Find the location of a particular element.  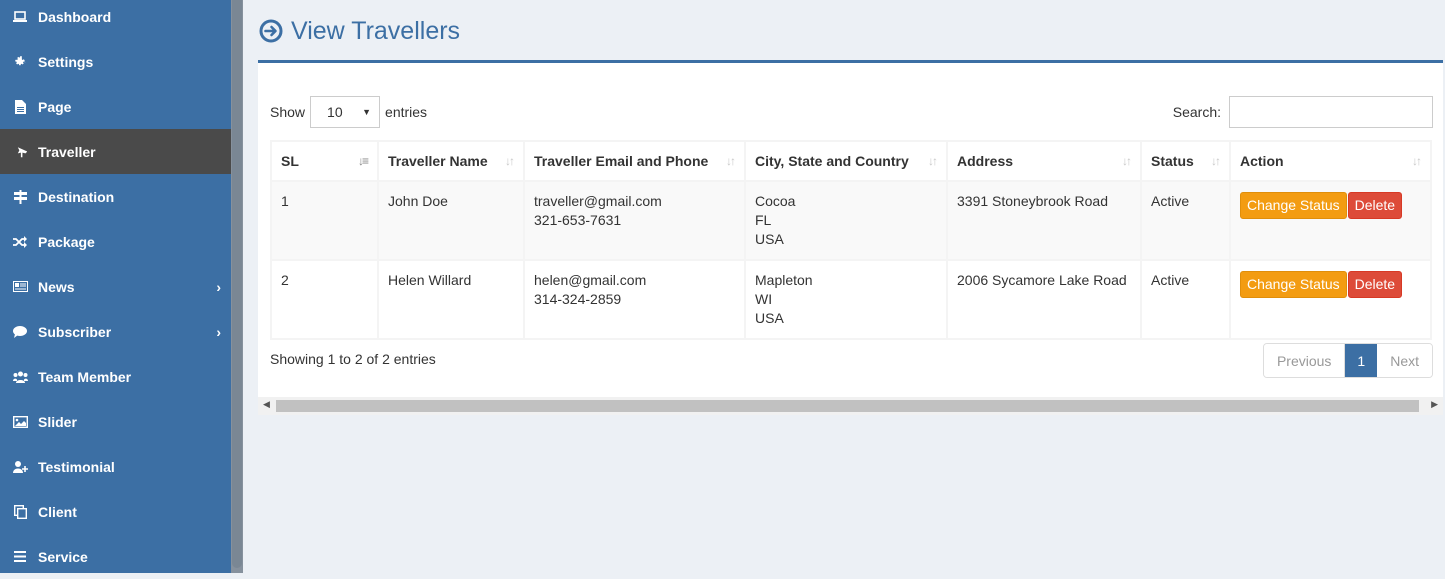

email: helen@gmail.com is located at coordinates (590, 280).